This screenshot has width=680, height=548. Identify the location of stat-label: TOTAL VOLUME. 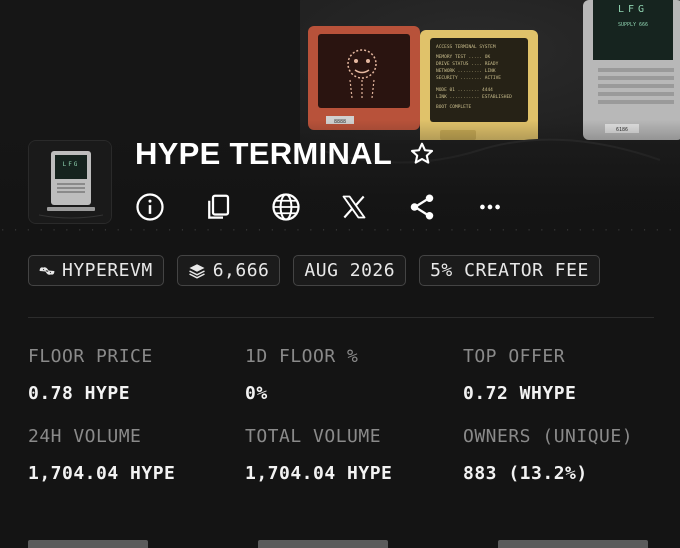
(313, 436).